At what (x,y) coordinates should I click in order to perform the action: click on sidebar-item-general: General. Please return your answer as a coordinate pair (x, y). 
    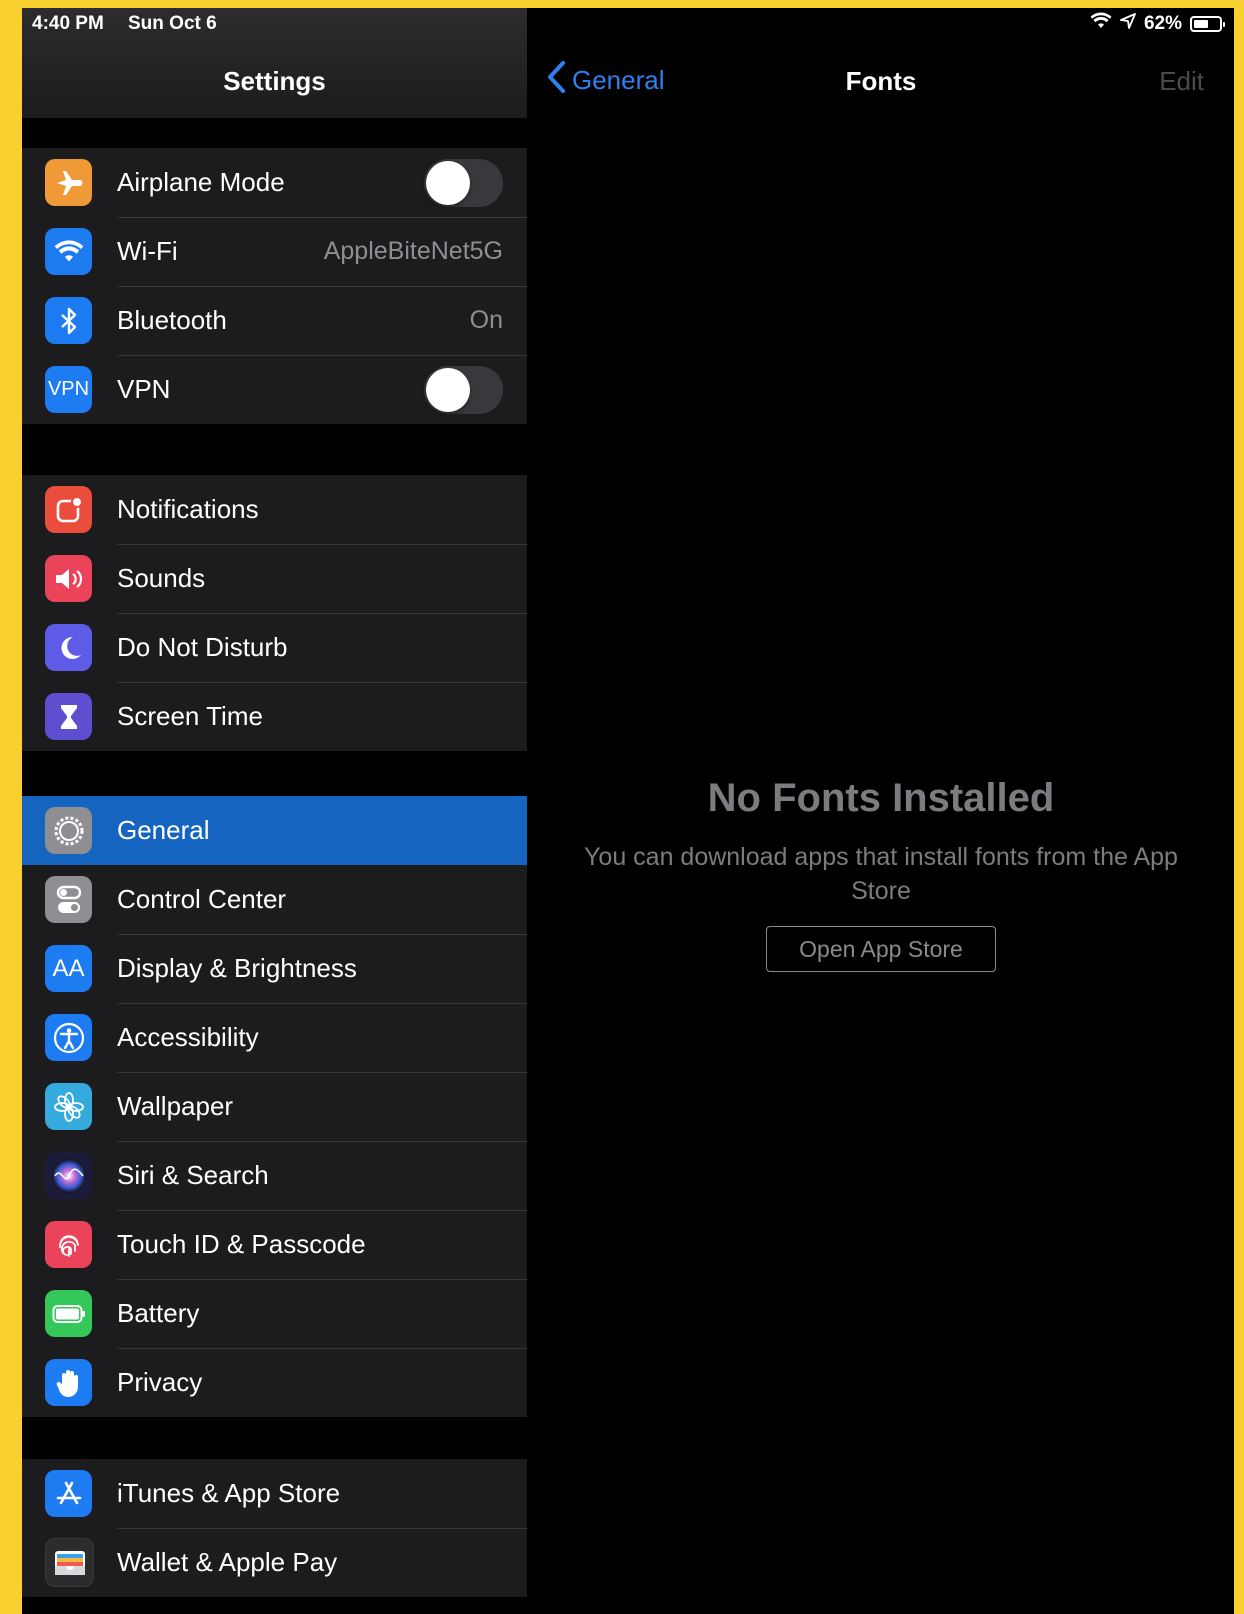
    Looking at the image, I should click on (274, 830).